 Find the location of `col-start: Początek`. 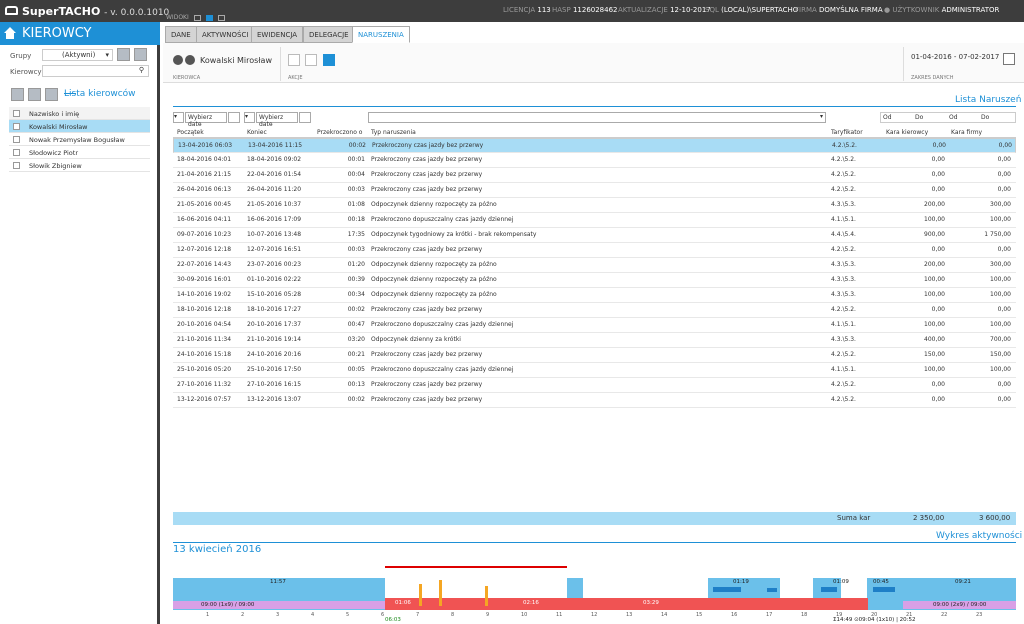

col-start: Początek is located at coordinates (190, 132).